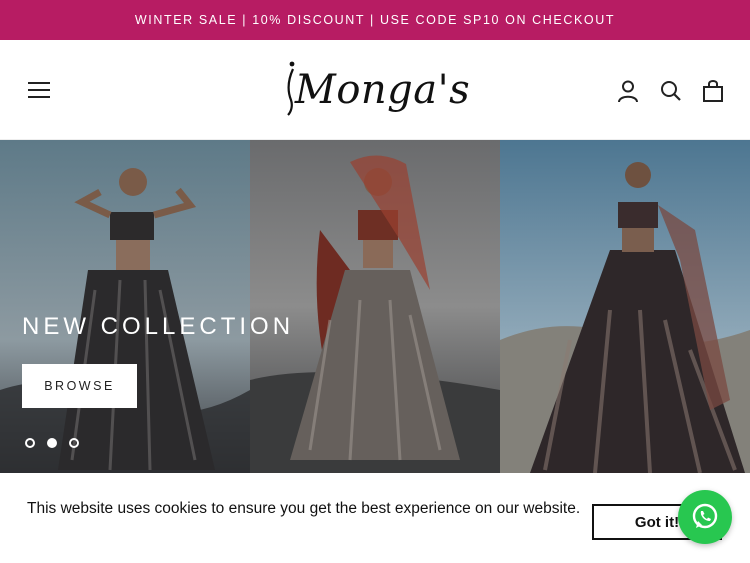  Describe the element at coordinates (628, 91) in the screenshot. I see `account-icon` at that location.